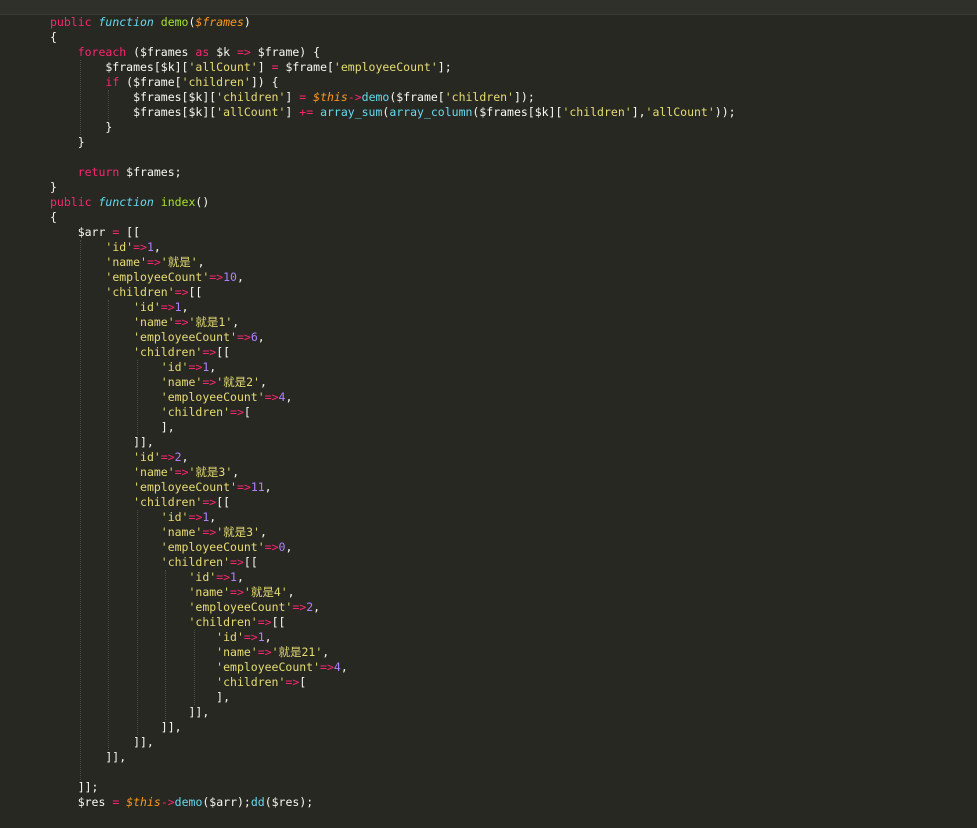 This screenshot has width=977, height=828. I want to click on code-line: foreach ($frames as $k => $frame) {, so click(185, 52).